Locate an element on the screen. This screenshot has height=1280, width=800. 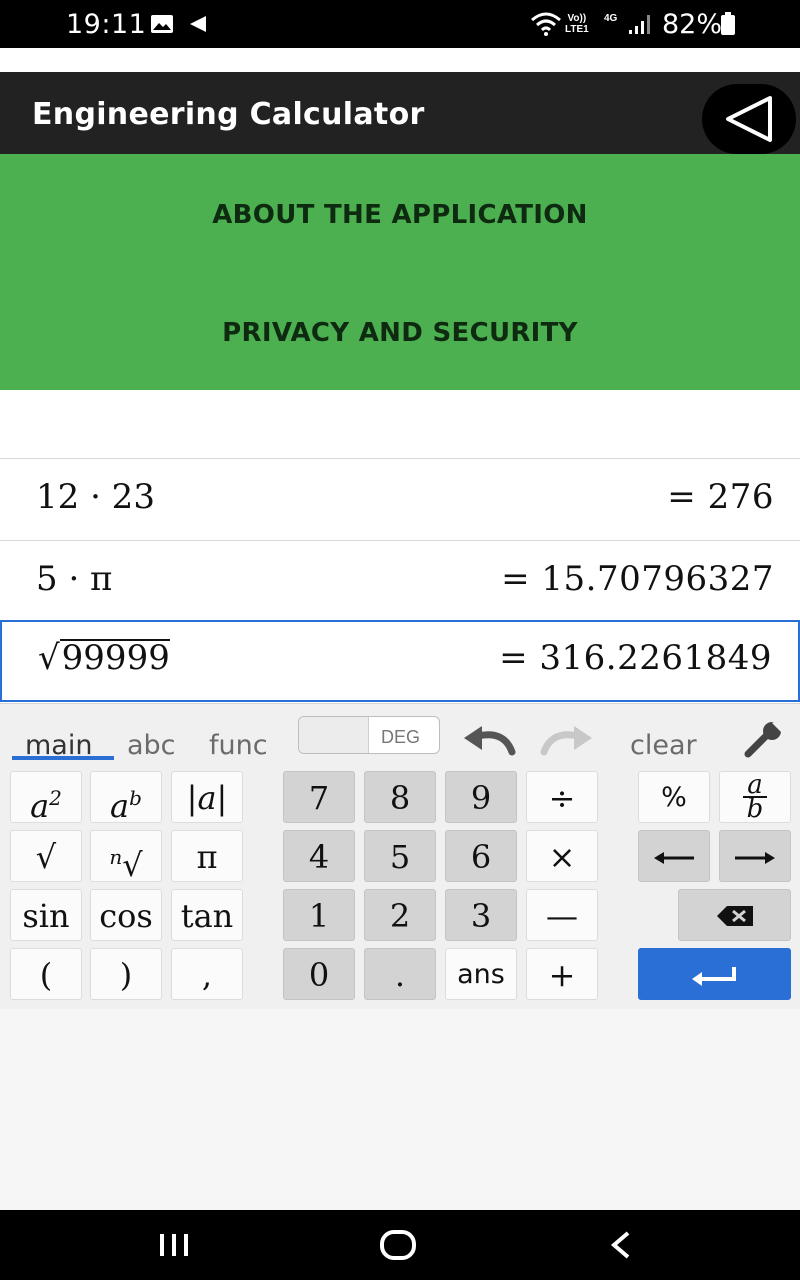
power-key: ab is located at coordinates (126, 798).